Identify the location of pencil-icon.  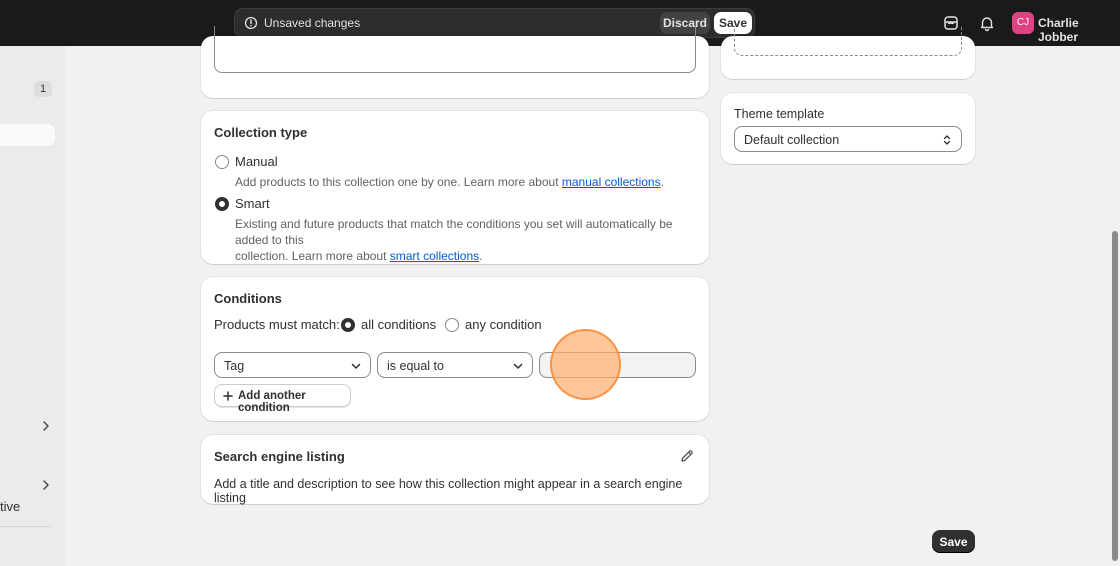
(687, 456).